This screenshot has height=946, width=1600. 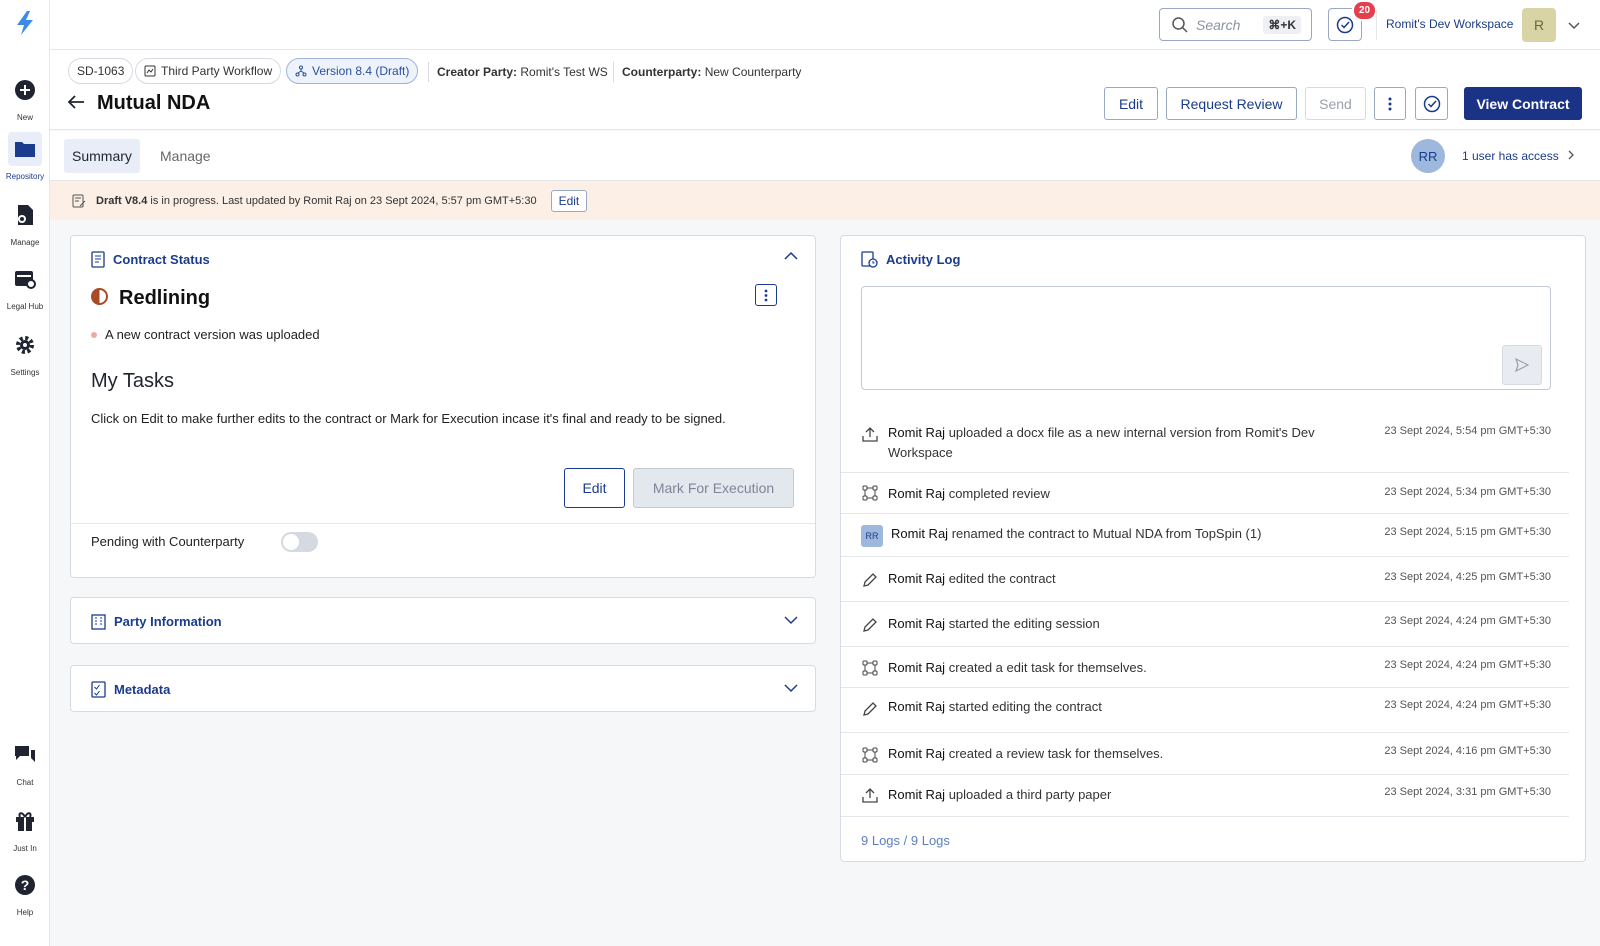 What do you see at coordinates (791, 256) in the screenshot?
I see `chevron-up-icon` at bounding box center [791, 256].